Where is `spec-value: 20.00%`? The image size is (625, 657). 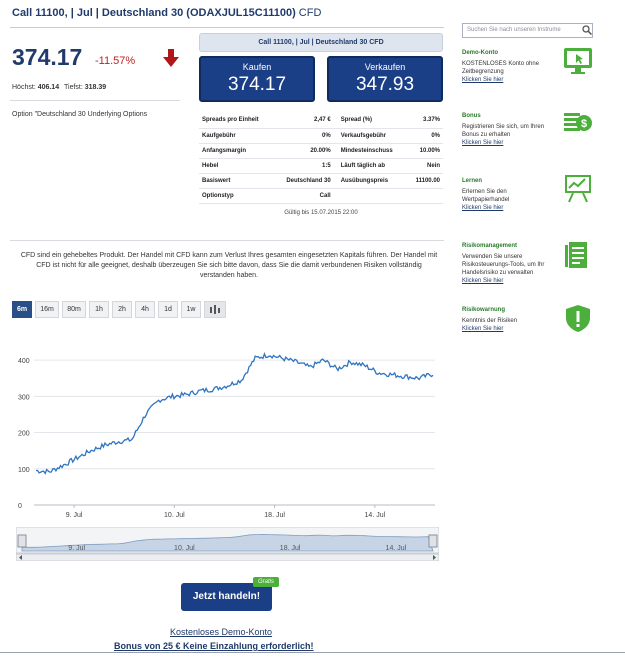
spec-value: 20.00% is located at coordinates (303, 151).